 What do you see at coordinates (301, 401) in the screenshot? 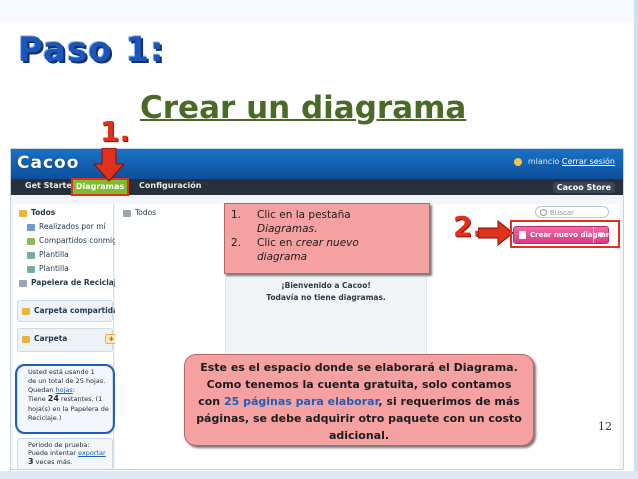
I see `note-highlight-text: 25 páginas para elaborar` at bounding box center [301, 401].